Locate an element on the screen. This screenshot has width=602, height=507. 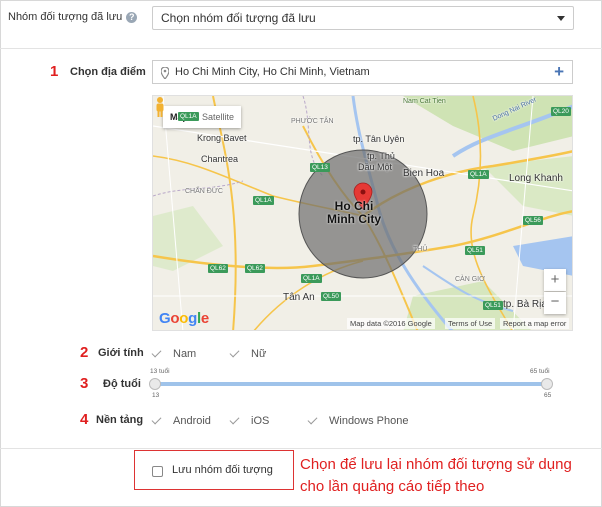
age-slider-track is located at coordinates (351, 384).